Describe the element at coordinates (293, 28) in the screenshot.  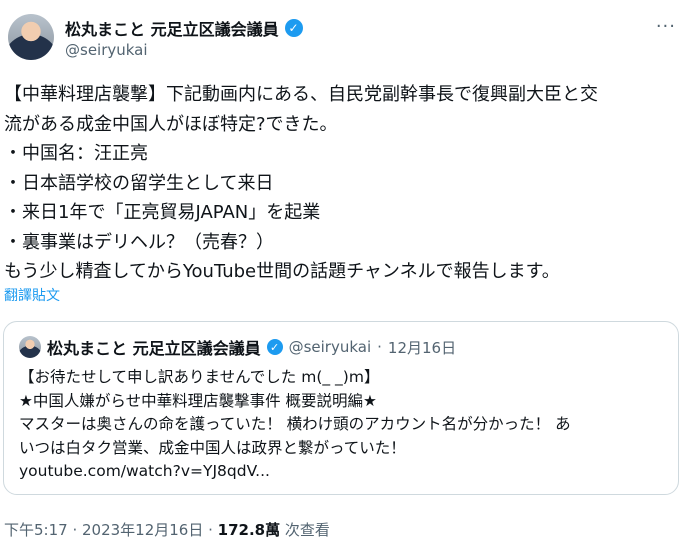
I see `verified-badge-icon: ✓` at that location.